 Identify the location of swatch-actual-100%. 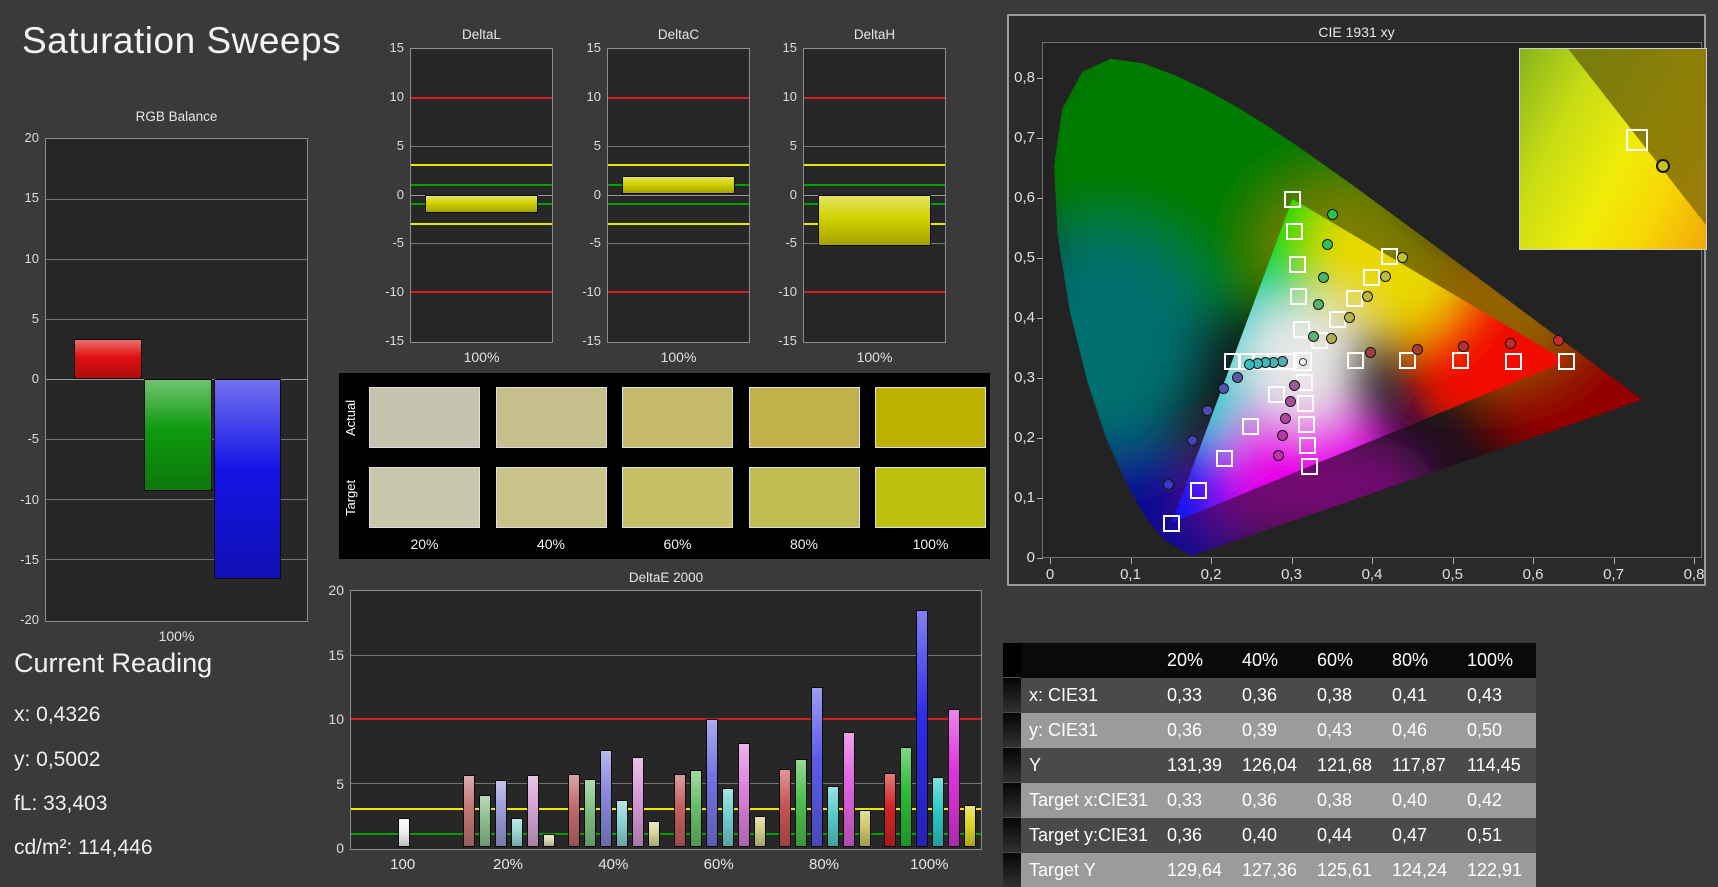
(930, 417).